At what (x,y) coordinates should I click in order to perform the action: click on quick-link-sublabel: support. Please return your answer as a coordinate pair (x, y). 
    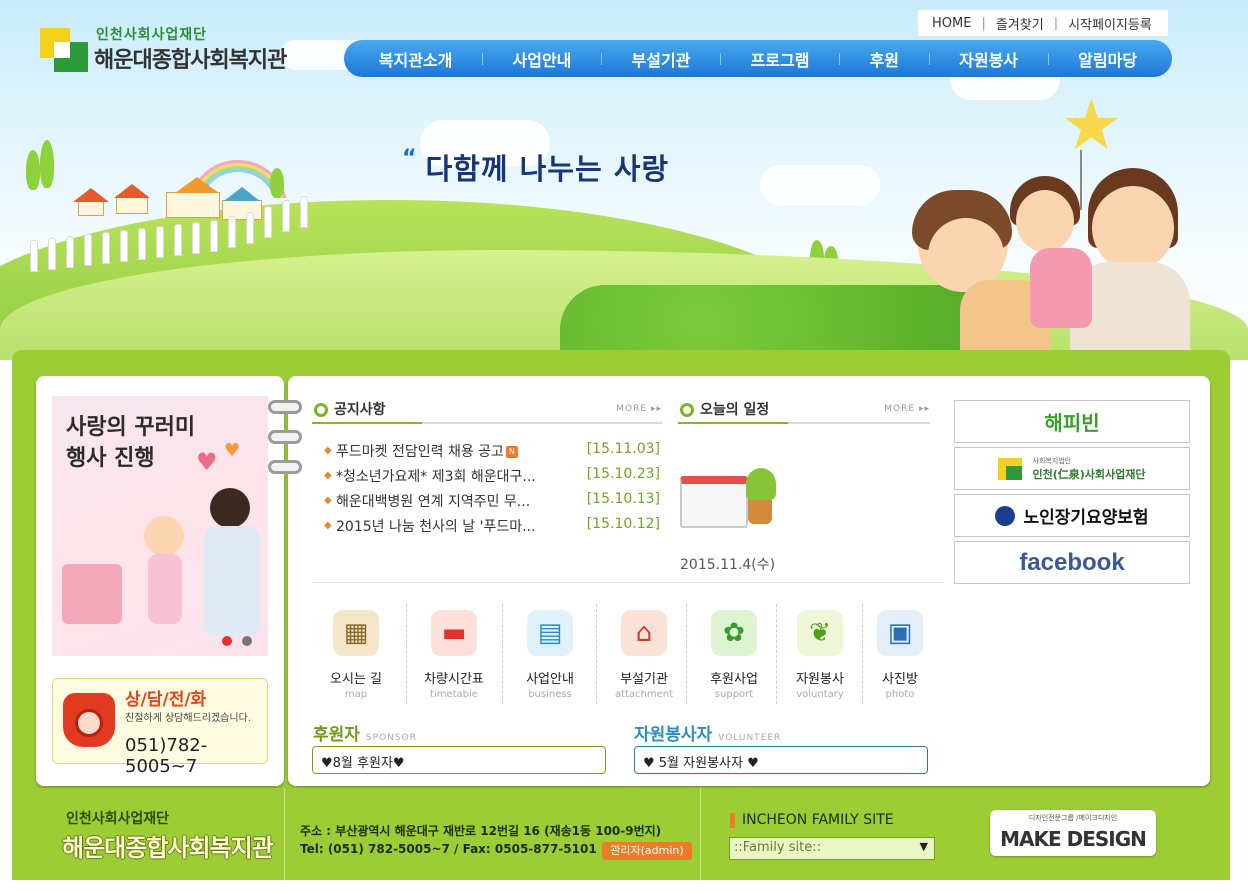
    Looking at the image, I should click on (734, 694).